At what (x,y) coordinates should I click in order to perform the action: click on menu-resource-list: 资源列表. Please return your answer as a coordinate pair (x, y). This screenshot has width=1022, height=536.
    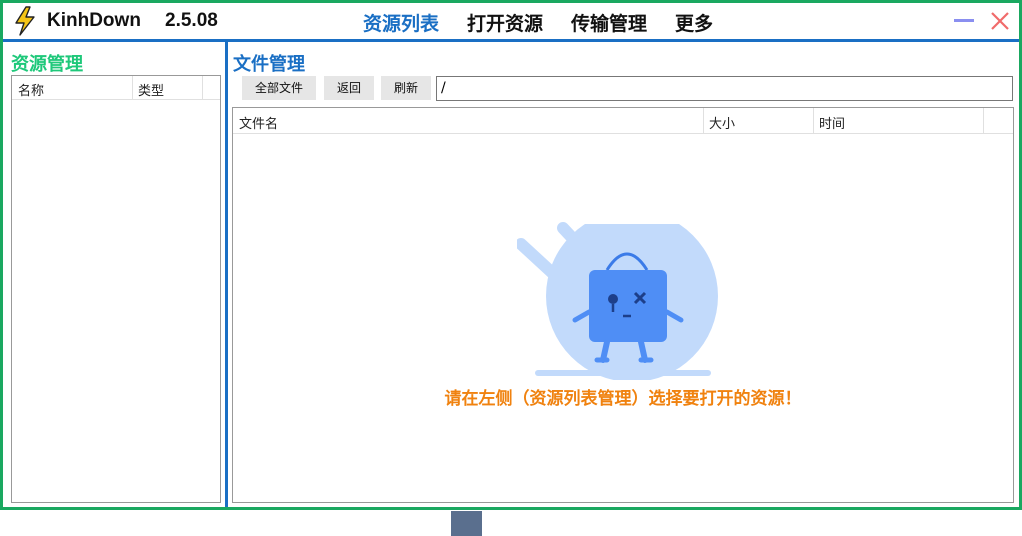
    Looking at the image, I should click on (401, 22).